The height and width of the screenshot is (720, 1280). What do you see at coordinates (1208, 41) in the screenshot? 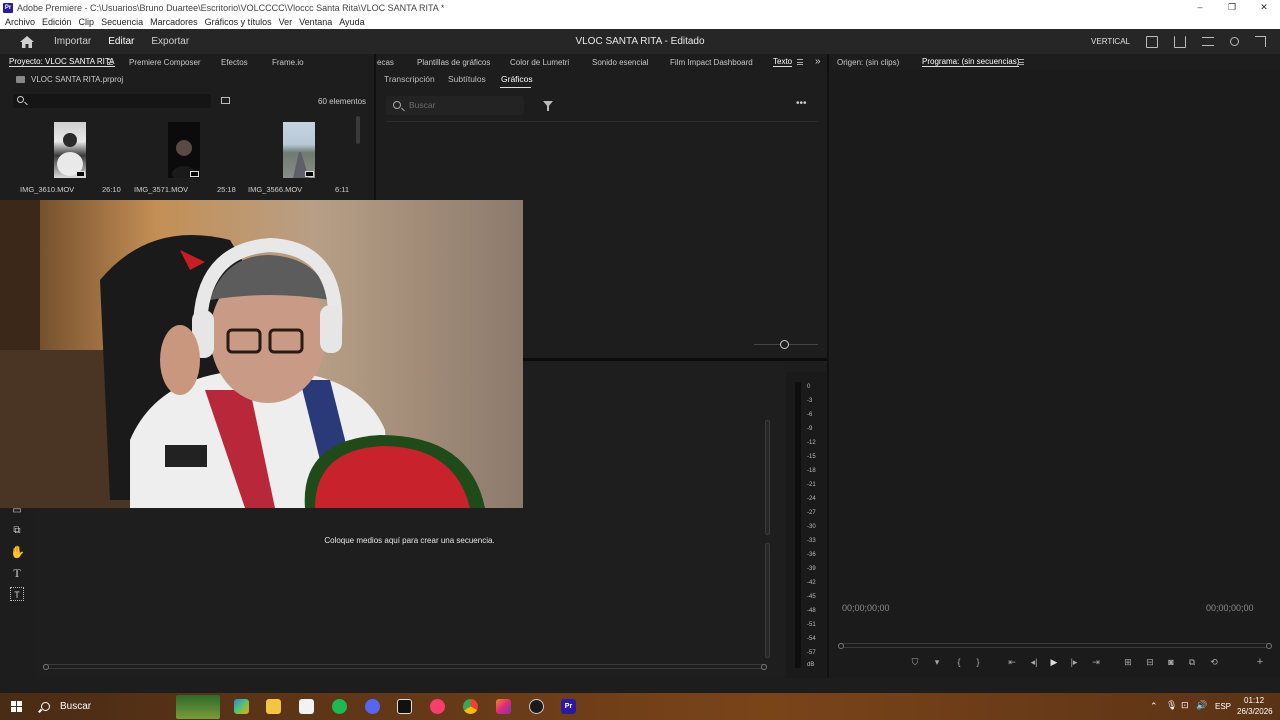
I see `quick-settings-icon` at bounding box center [1208, 41].